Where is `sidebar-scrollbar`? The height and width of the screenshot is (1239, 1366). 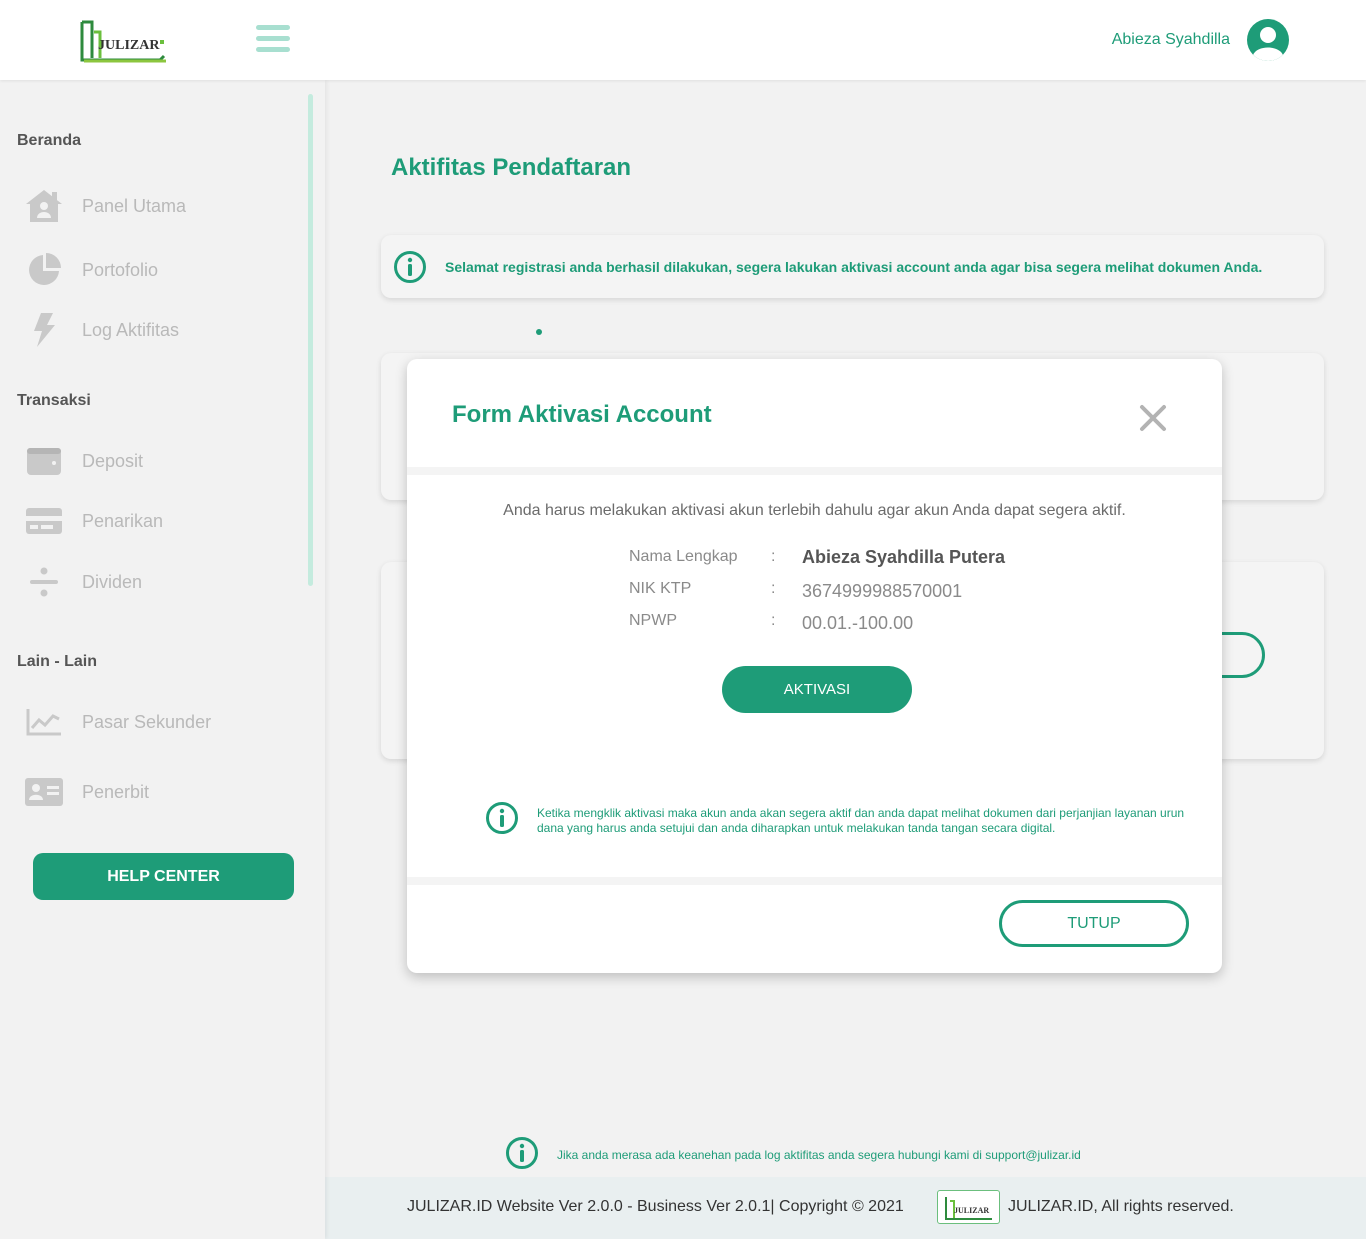
sidebar-scrollbar is located at coordinates (310, 340).